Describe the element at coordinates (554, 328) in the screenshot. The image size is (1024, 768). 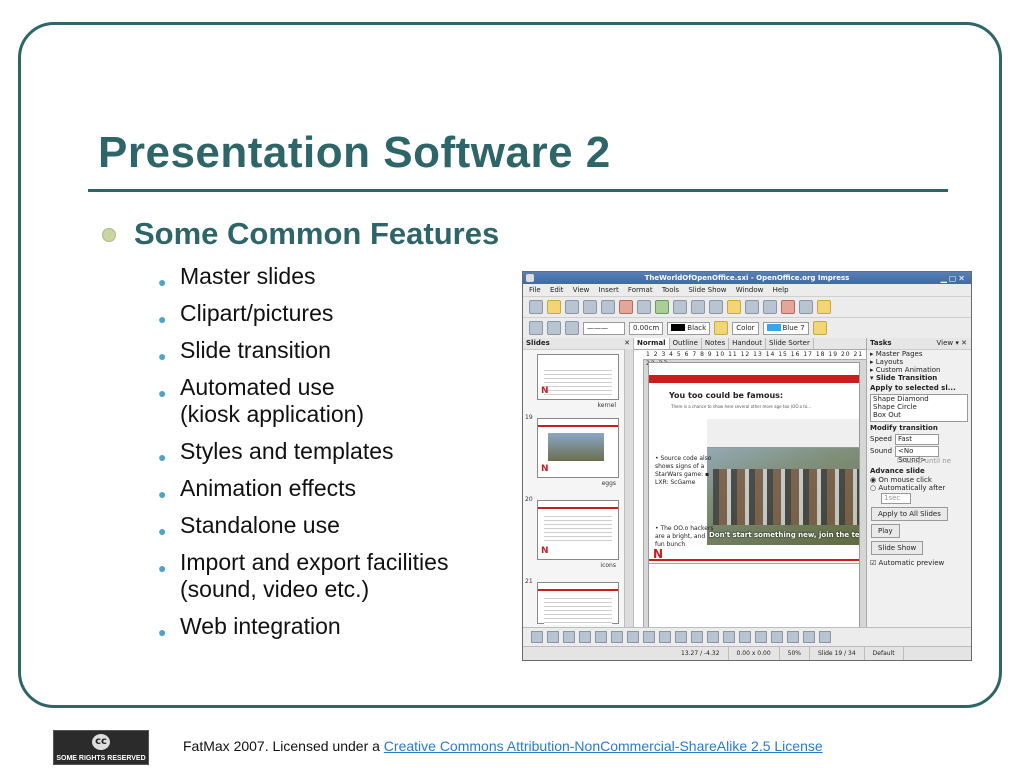
I see `line-icon` at that location.